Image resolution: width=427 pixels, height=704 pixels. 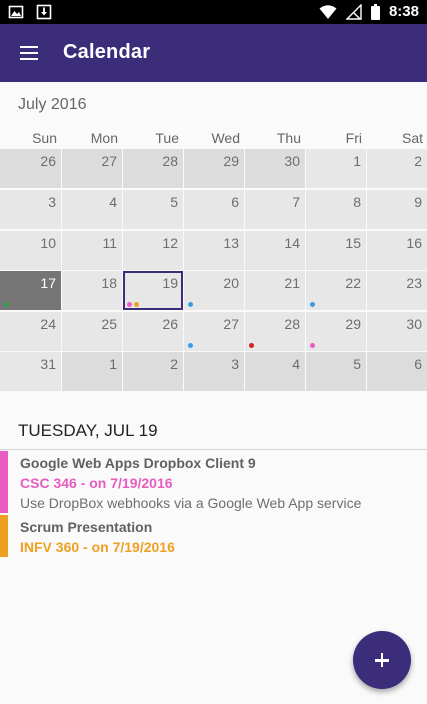 What do you see at coordinates (336, 290) in the screenshot?
I see `day-cell: 22` at bounding box center [336, 290].